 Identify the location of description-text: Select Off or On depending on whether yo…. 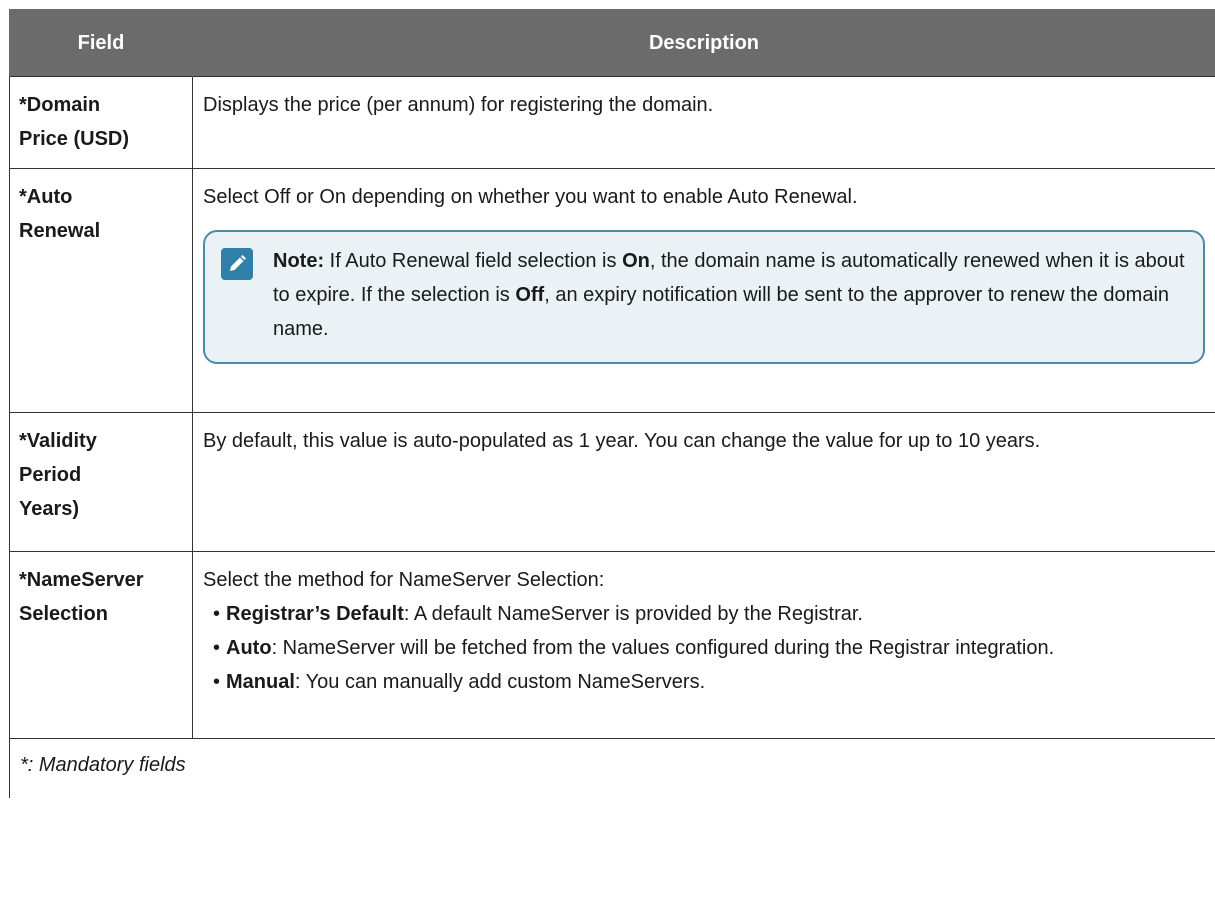
(530, 197).